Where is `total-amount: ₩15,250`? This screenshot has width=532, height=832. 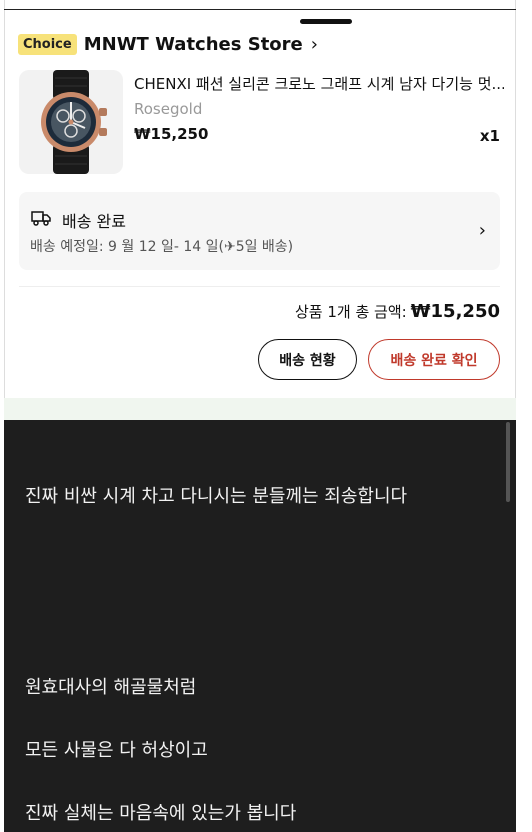 total-amount: ₩15,250 is located at coordinates (455, 311).